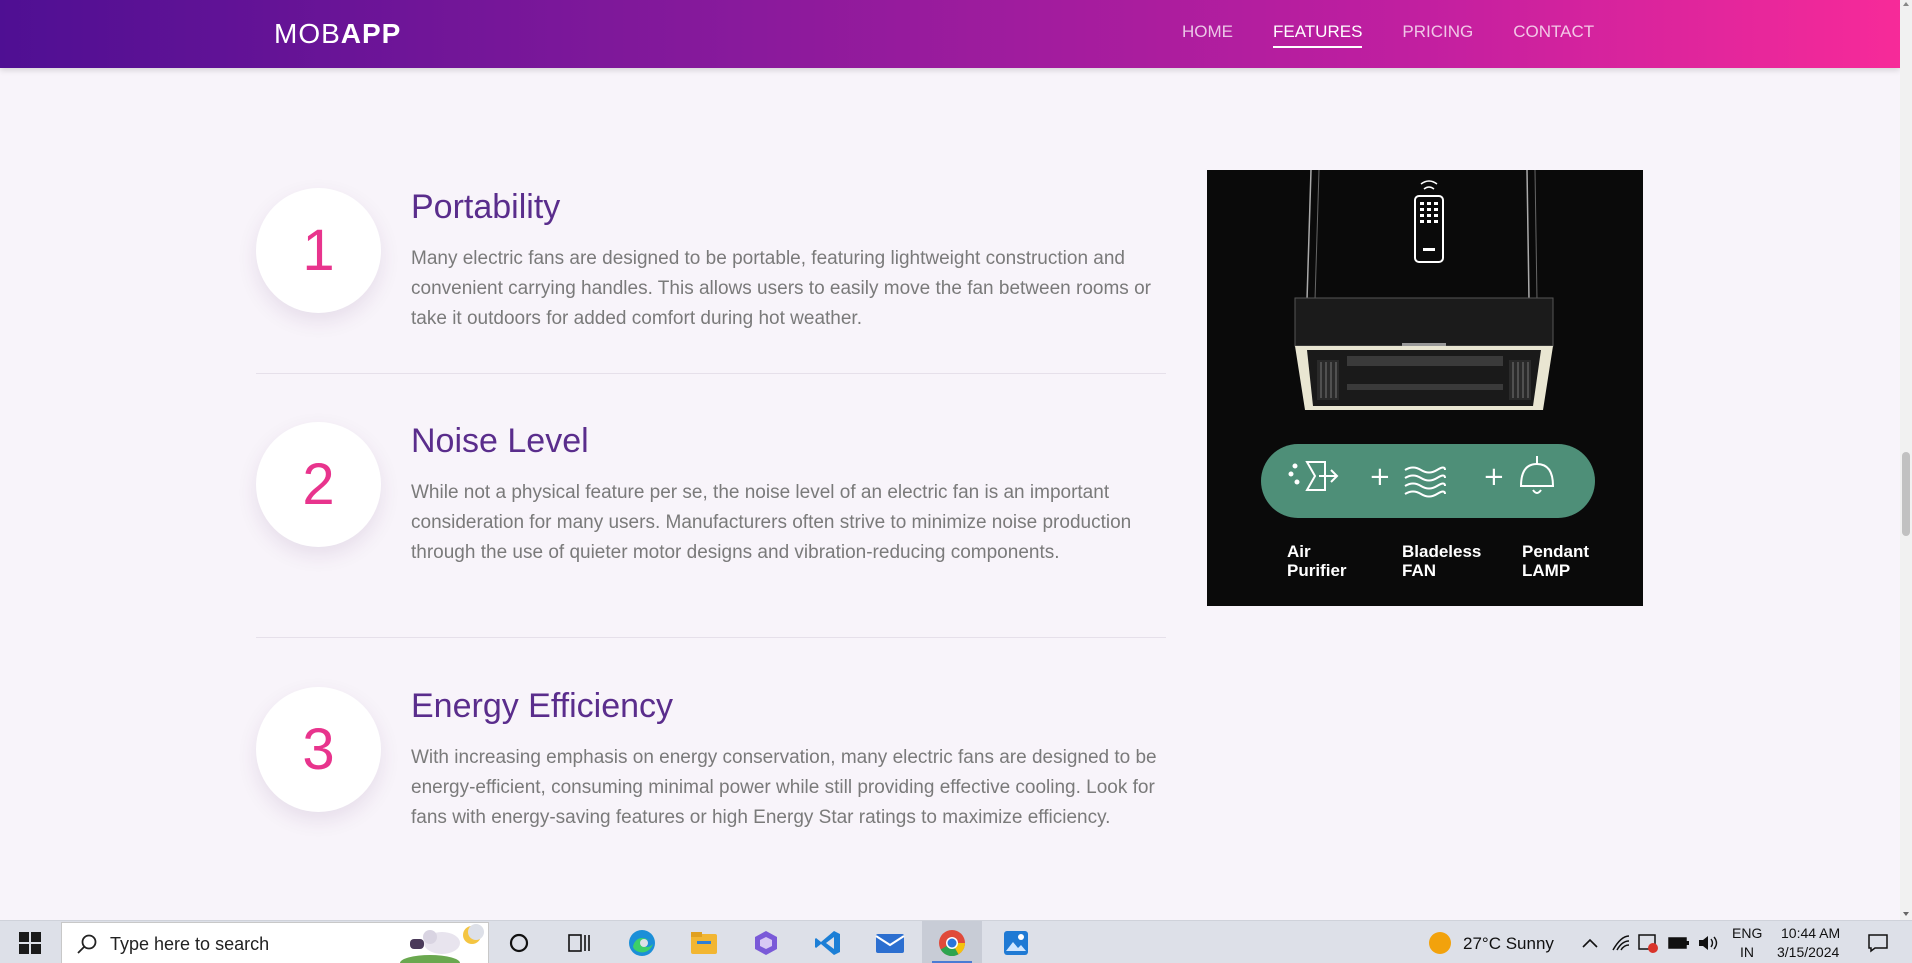  I want to click on weather-text: 27°C Sunny, so click(1508, 944).